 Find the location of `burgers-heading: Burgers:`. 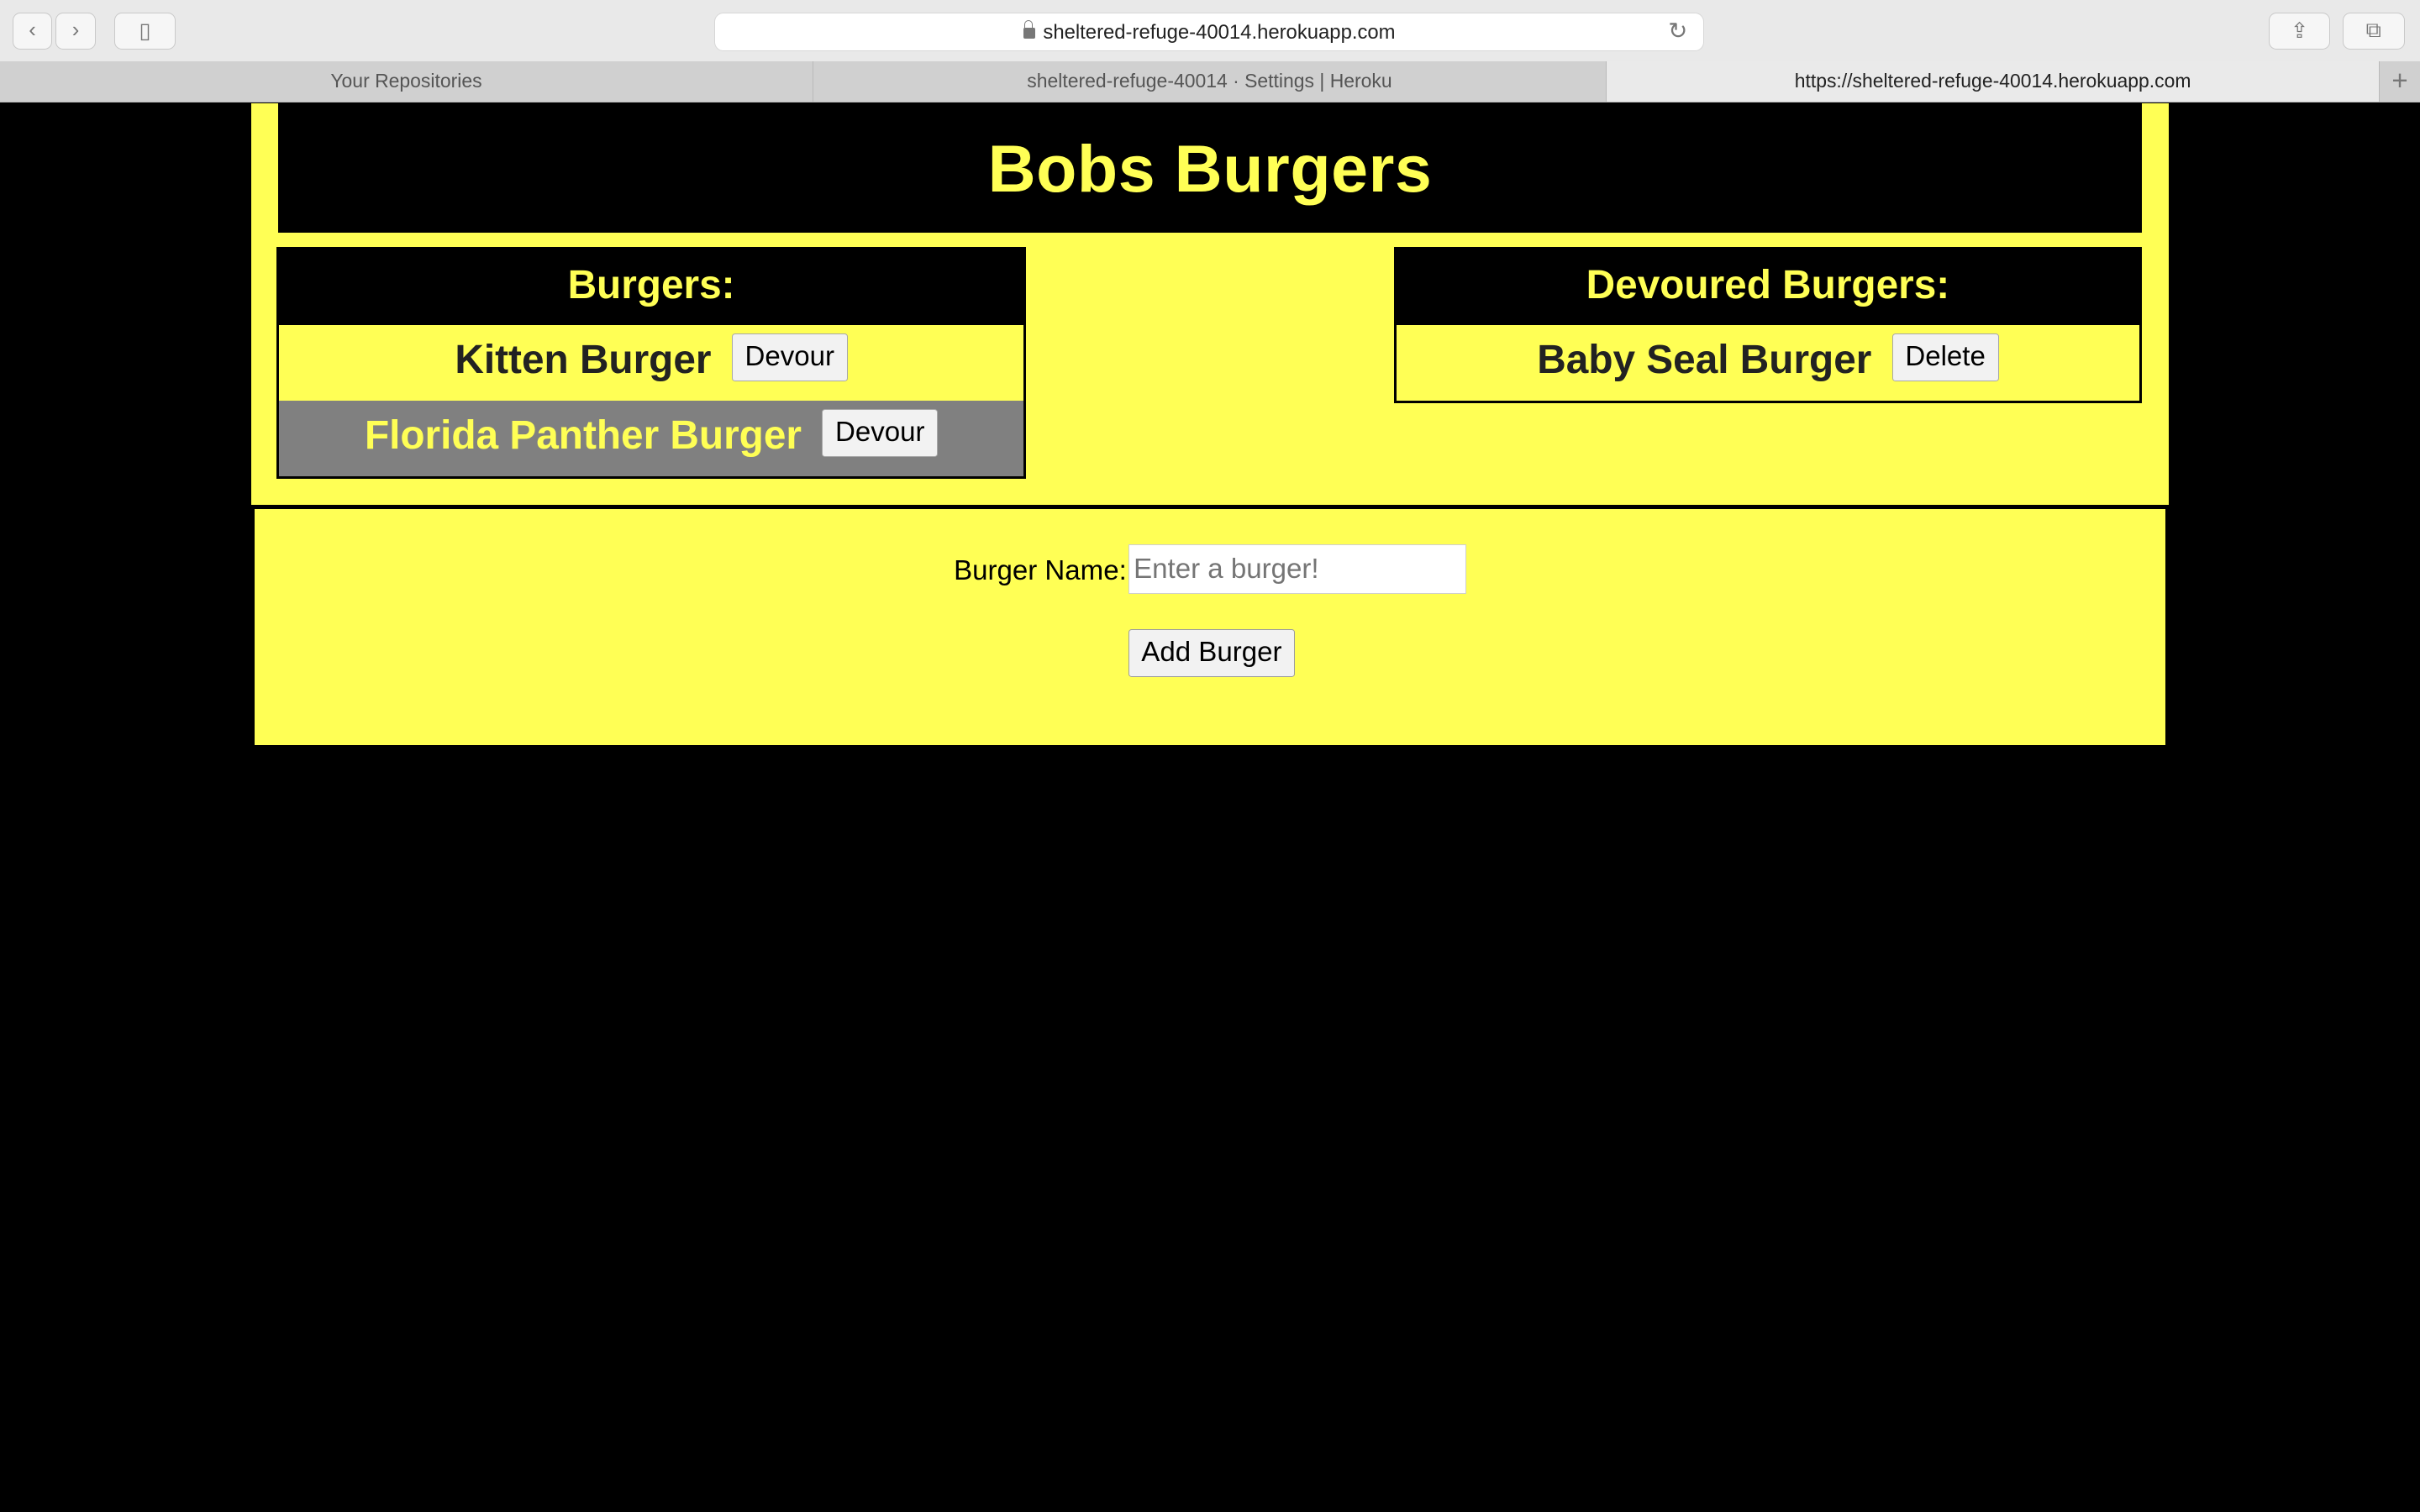

burgers-heading: Burgers: is located at coordinates (651, 287).